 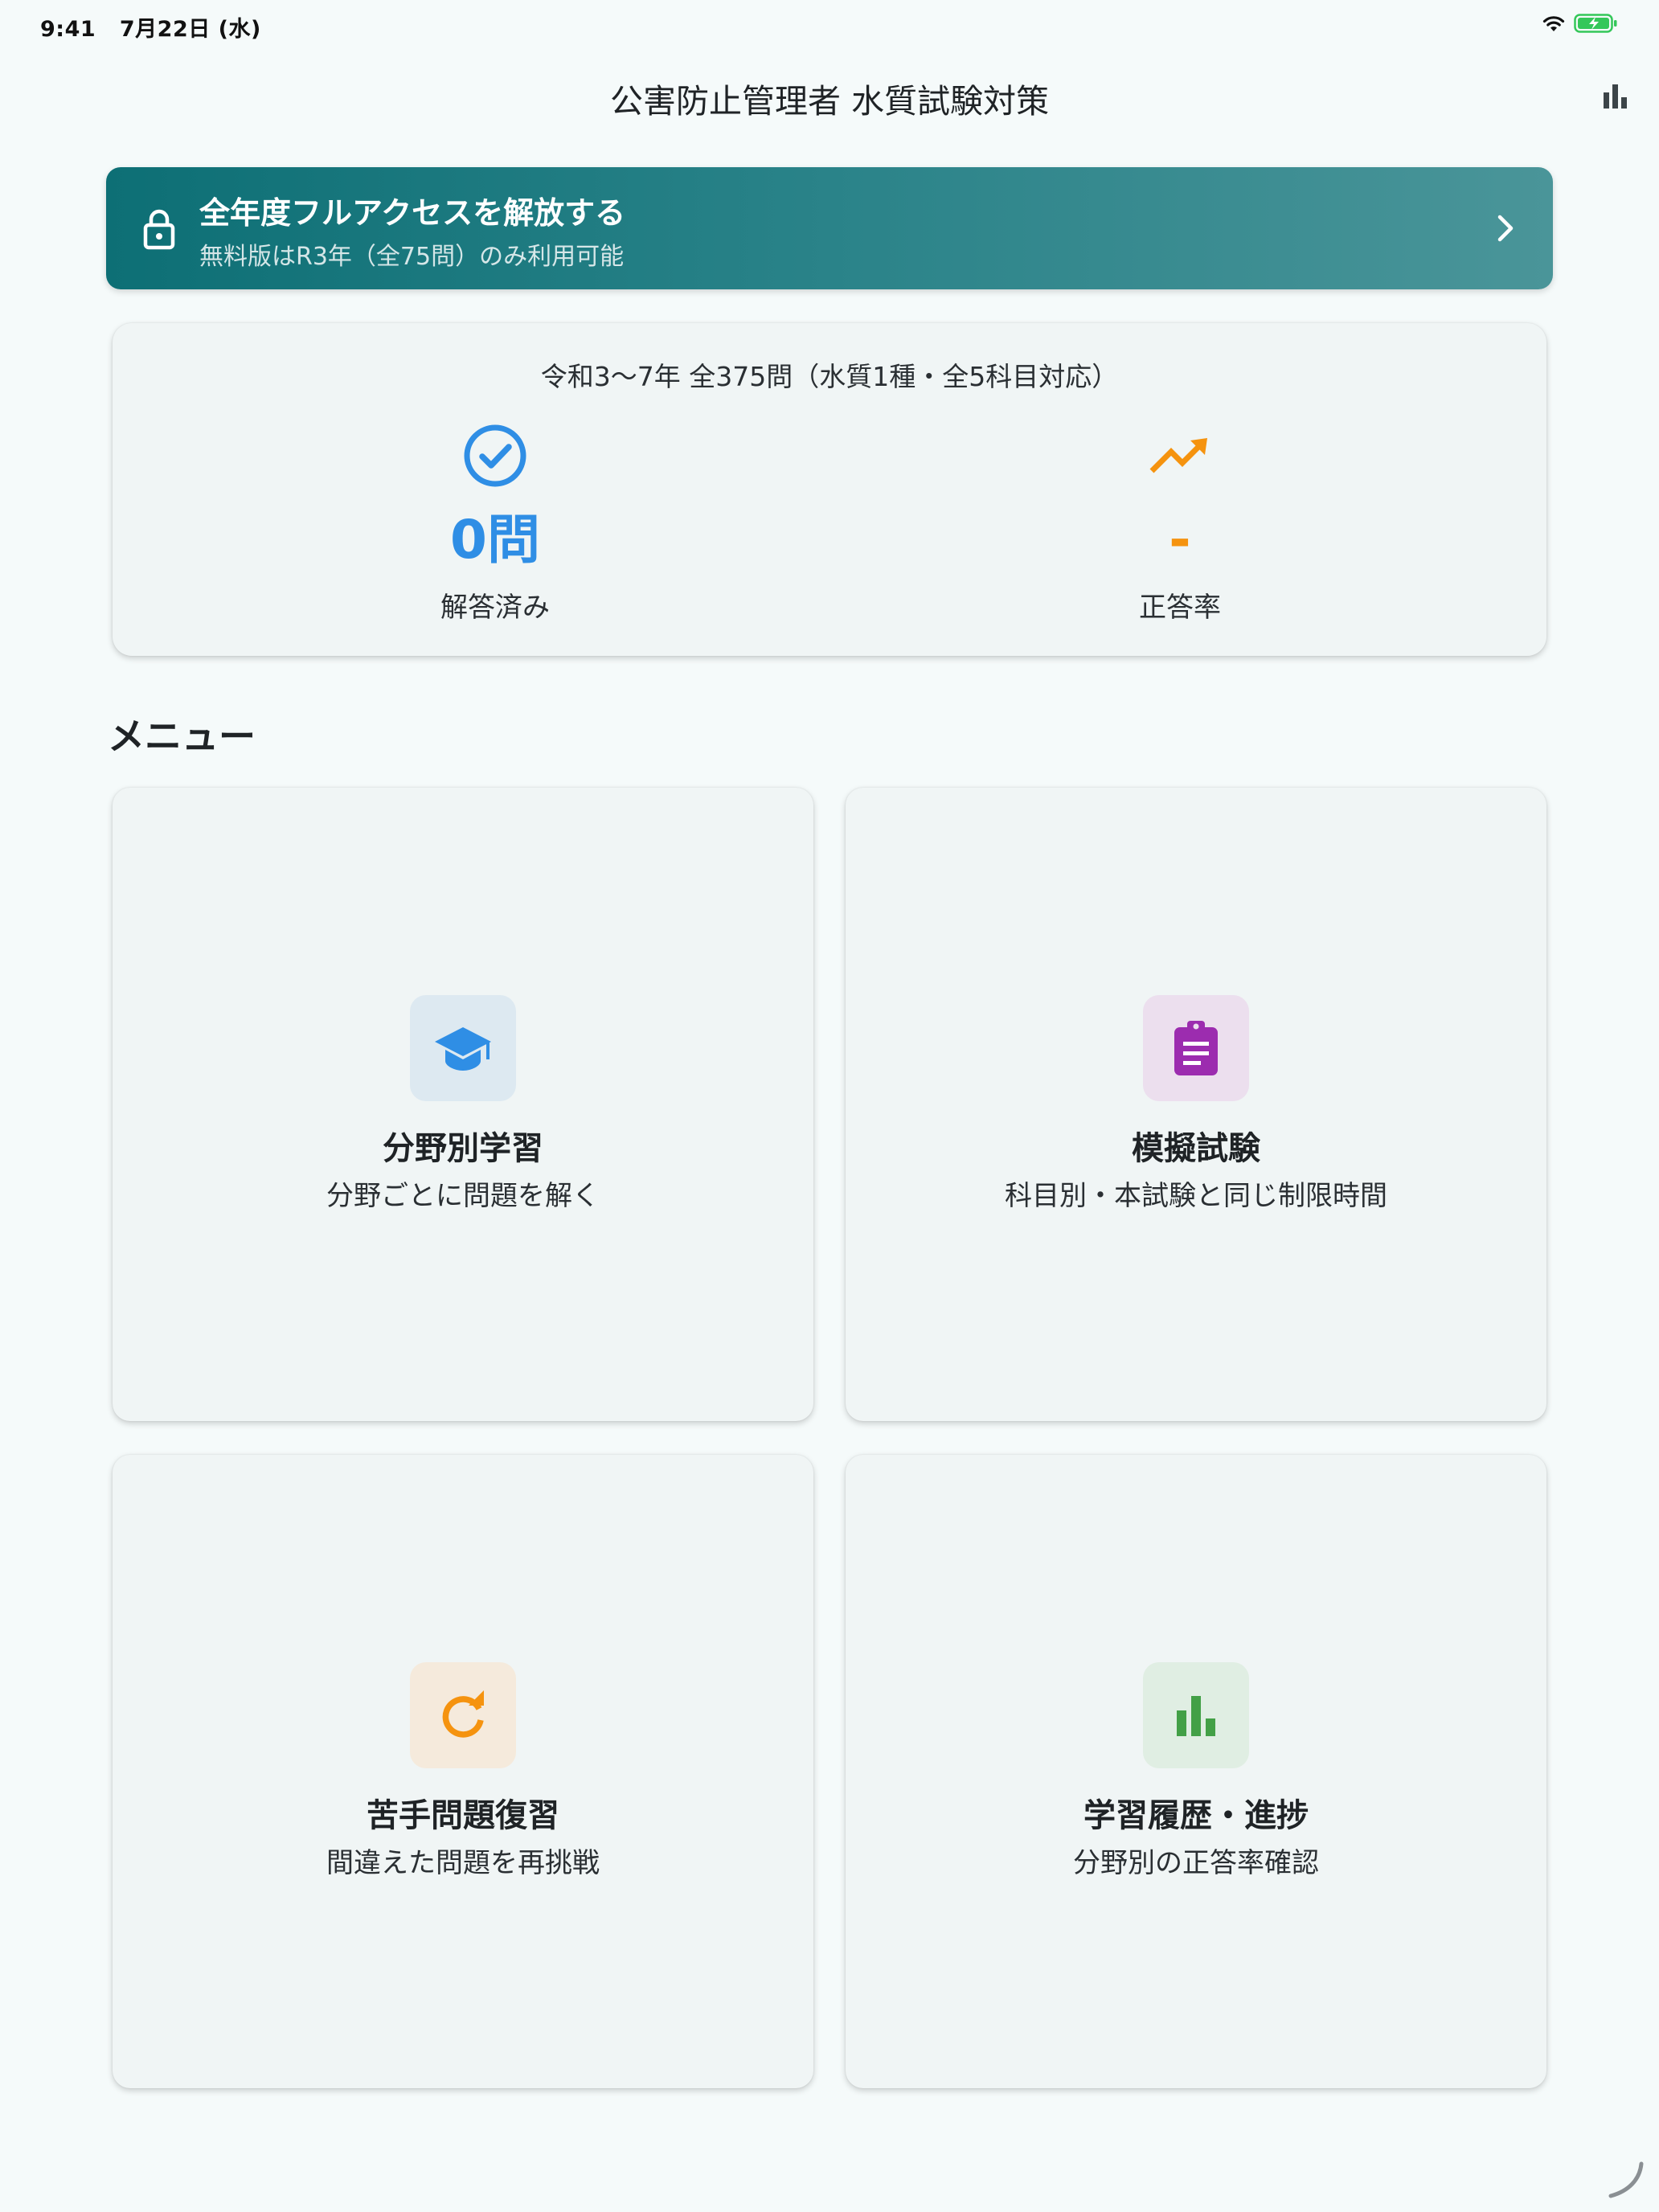 What do you see at coordinates (495, 608) in the screenshot?
I see `answered-count-label: 解答済み` at bounding box center [495, 608].